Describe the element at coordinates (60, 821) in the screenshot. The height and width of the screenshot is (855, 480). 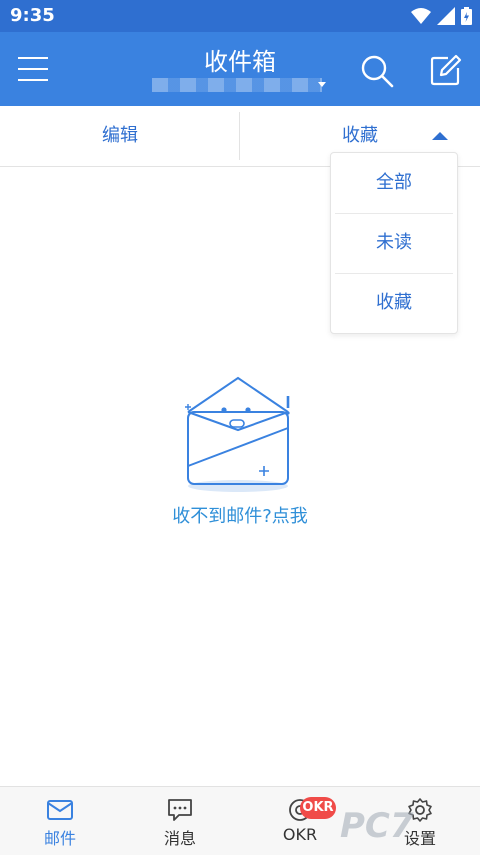
I see `nav-item-mail: 邮件` at that location.